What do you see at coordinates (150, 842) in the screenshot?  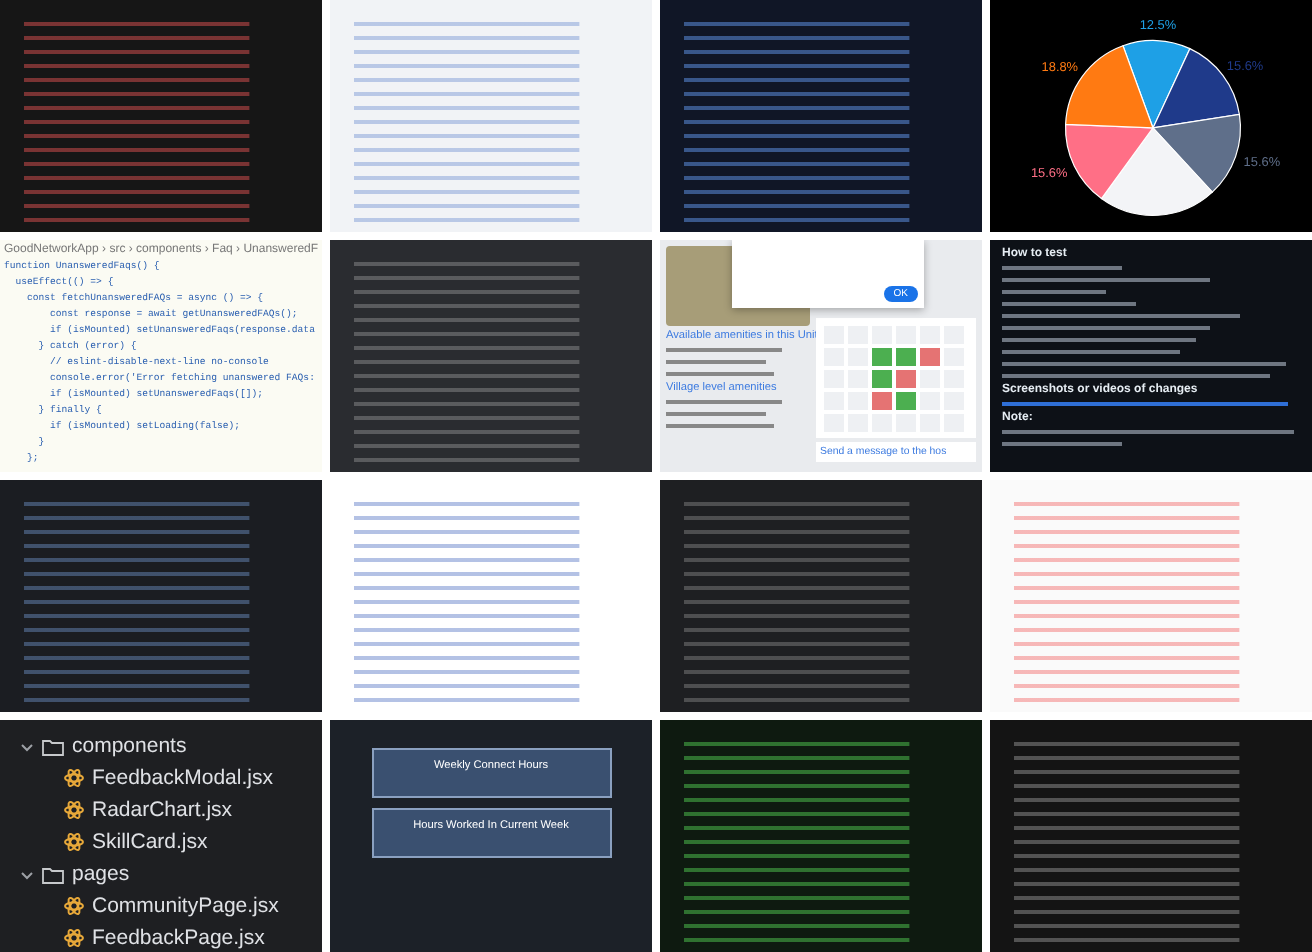 I see `file-name: SkillCard.jsx` at bounding box center [150, 842].